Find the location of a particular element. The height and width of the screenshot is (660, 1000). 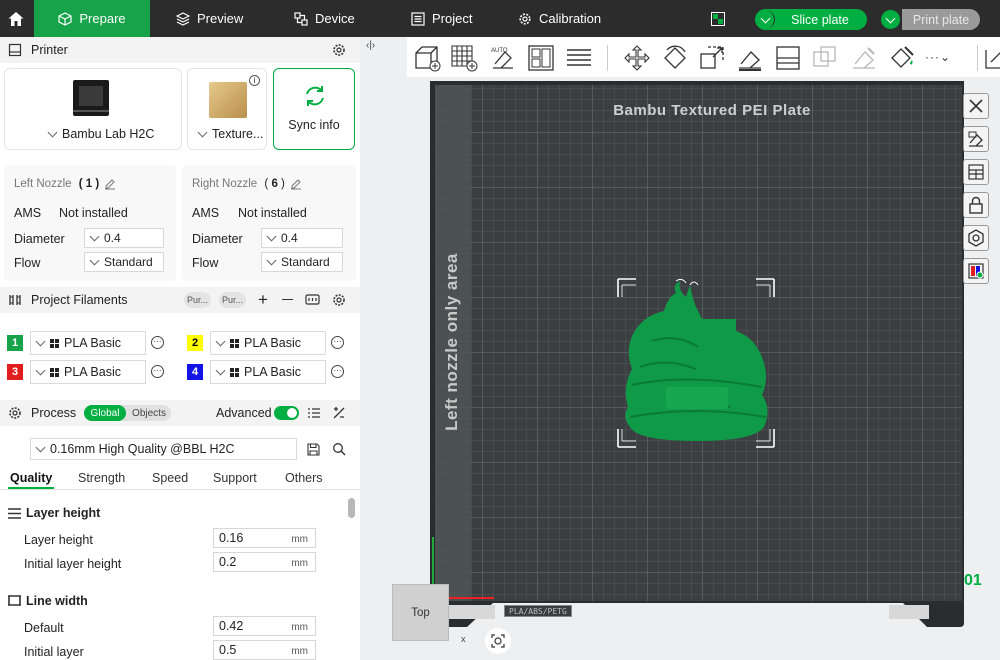

layers-split-icon is located at coordinates (579, 58).